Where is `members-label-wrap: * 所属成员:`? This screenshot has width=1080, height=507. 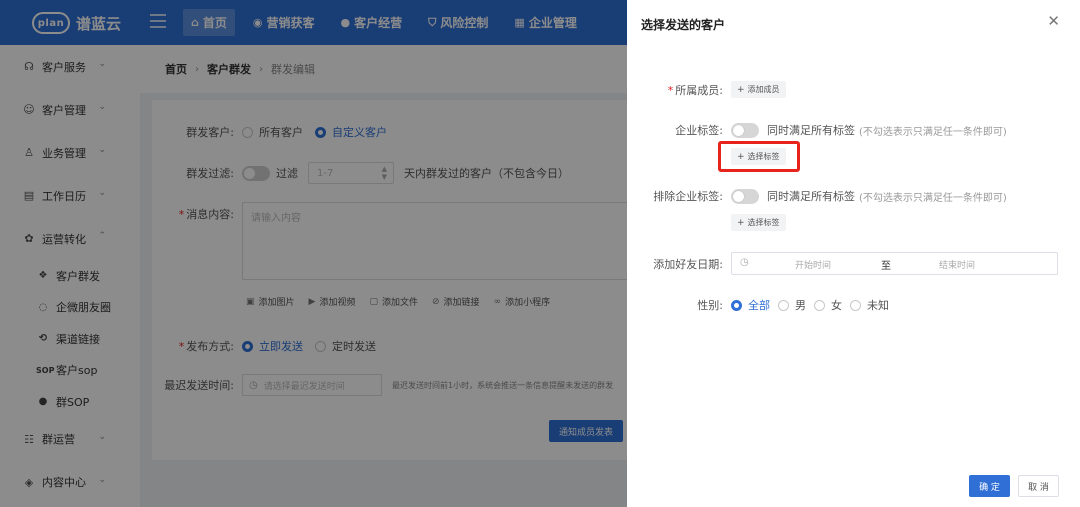 members-label-wrap: * 所属成员: is located at coordinates (675, 90).